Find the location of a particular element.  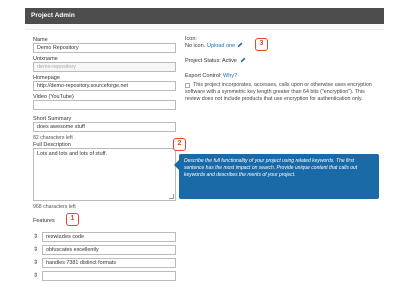

feature-input: reswizzles code is located at coordinates (109, 237).